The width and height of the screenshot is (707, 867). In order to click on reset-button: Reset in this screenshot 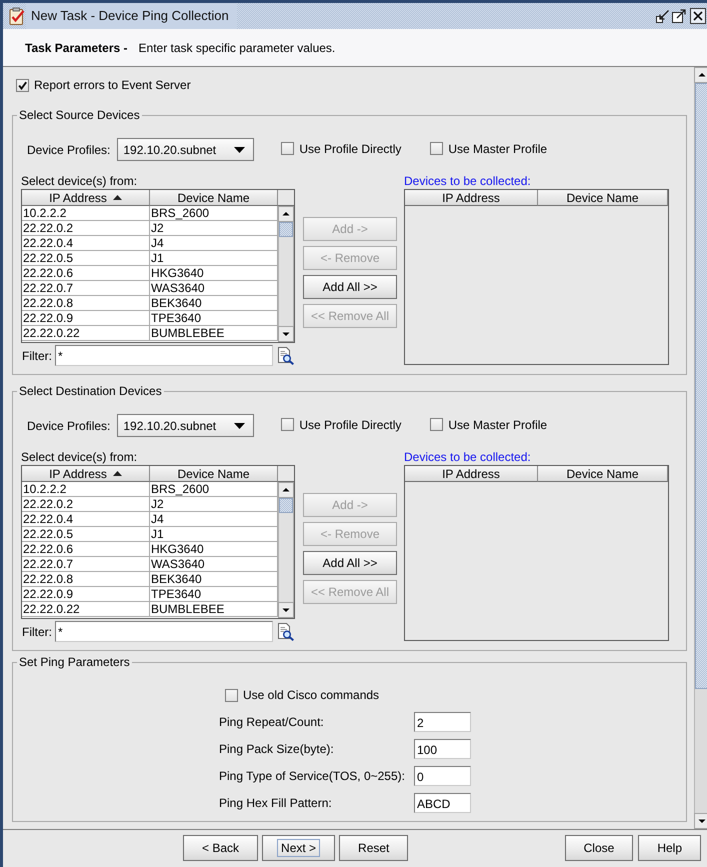, I will do `click(373, 848)`.